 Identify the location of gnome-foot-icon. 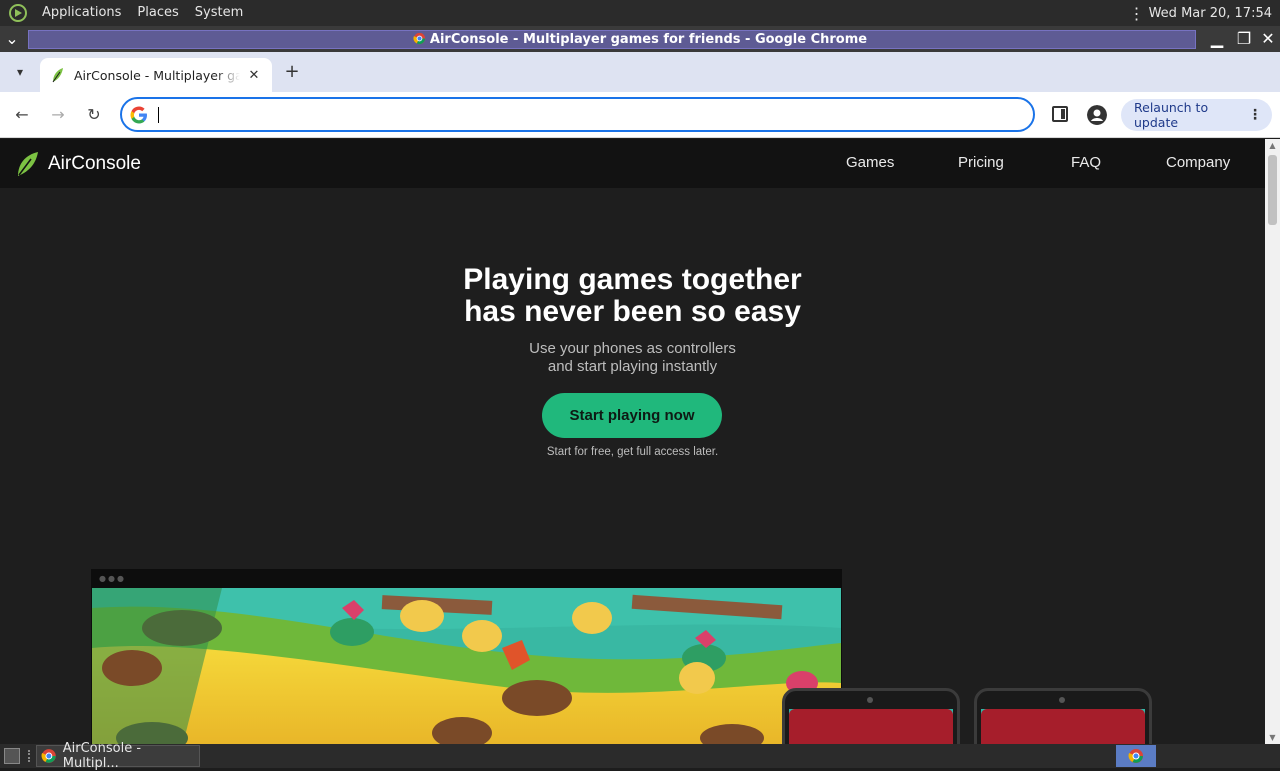
(18, 13).